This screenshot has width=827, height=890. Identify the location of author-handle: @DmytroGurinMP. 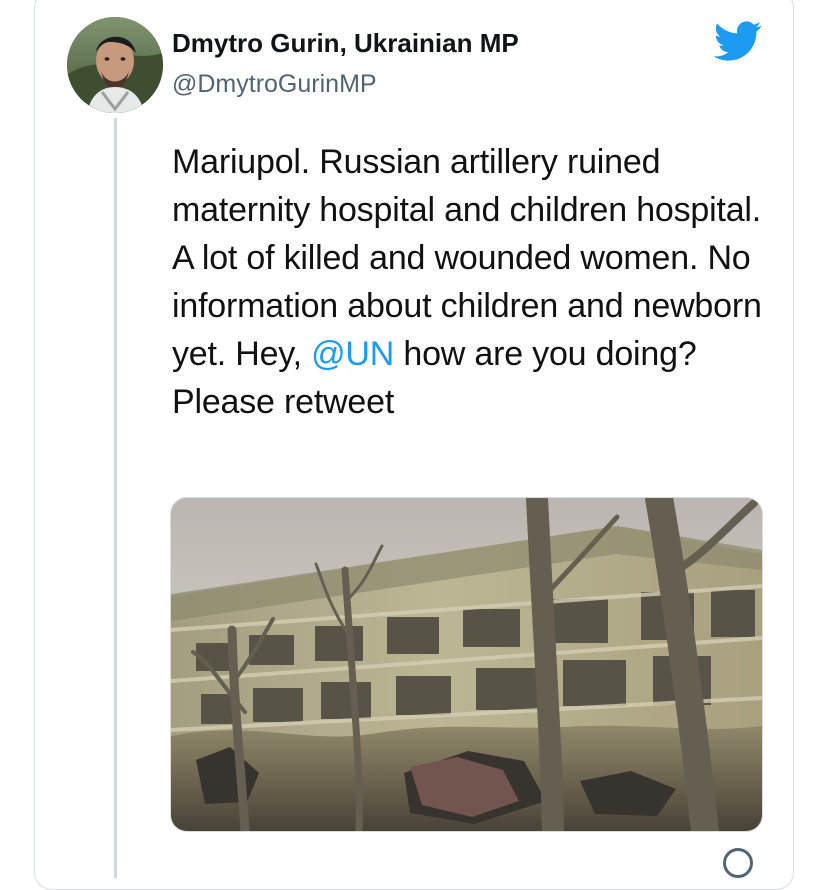
(274, 84).